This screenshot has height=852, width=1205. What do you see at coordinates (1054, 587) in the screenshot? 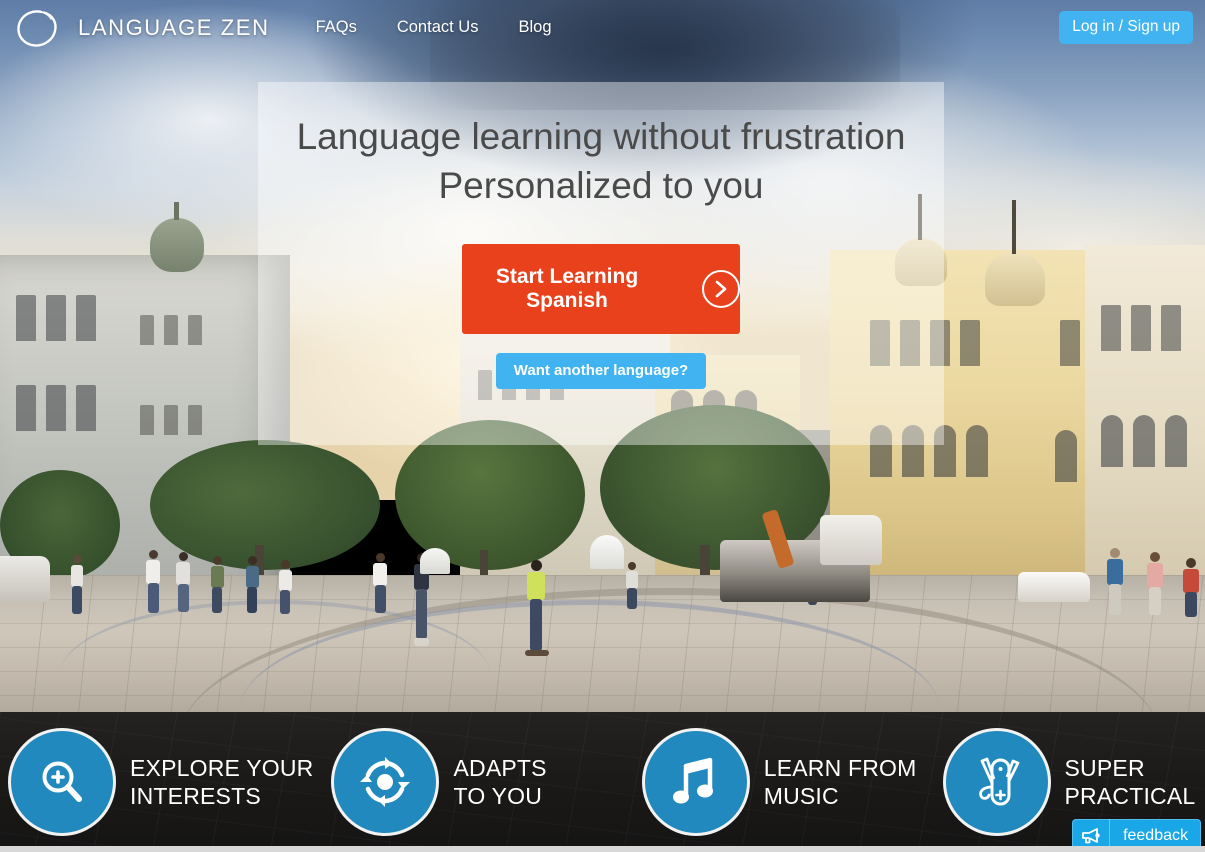
I see `white-car` at bounding box center [1054, 587].